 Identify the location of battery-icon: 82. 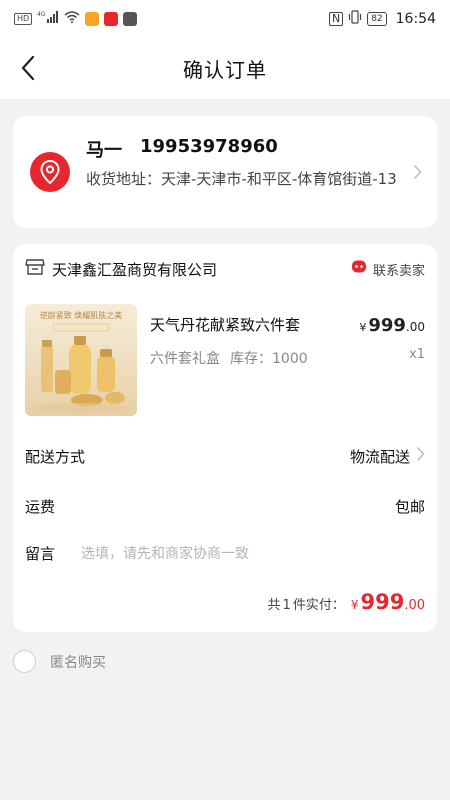
(377, 19).